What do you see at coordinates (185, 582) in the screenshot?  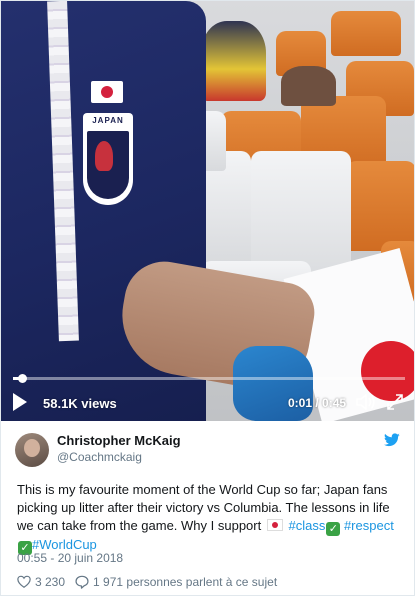 I see `conversation-count: 1 971 personnes parlent à ce sujet` at bounding box center [185, 582].